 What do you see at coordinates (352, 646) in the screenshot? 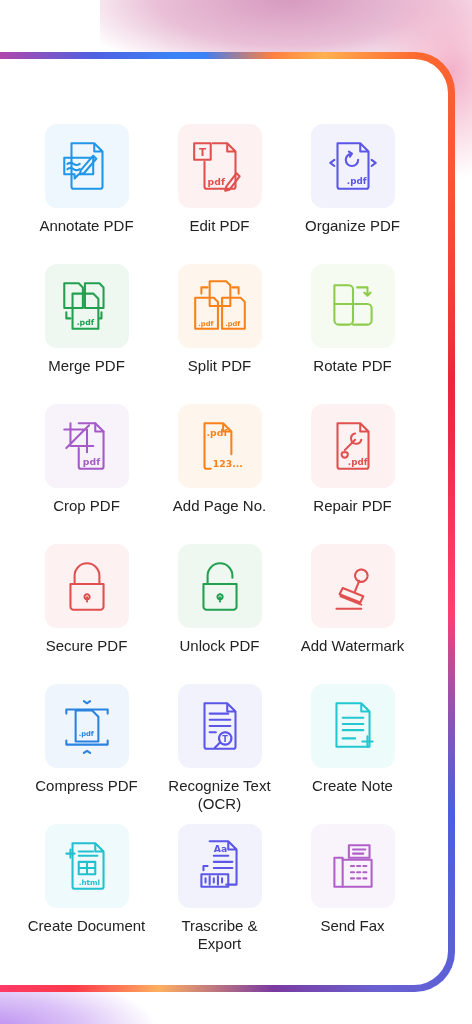
I see `tool-label: Add Watermark` at bounding box center [352, 646].